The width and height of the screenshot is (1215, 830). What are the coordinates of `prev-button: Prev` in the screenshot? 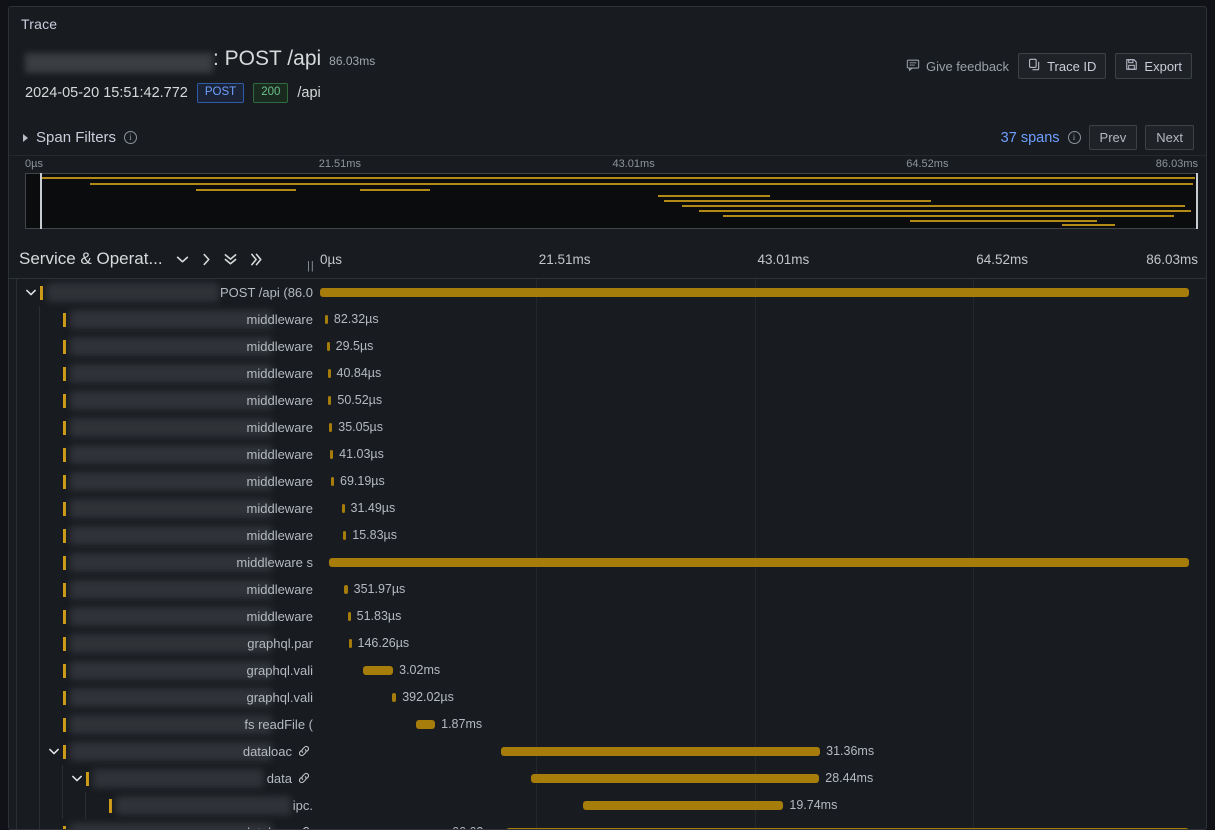 It's located at (1113, 137).